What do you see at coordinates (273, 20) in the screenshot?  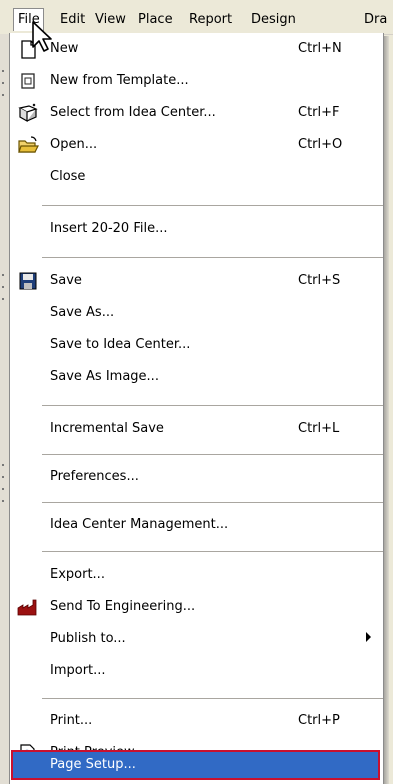 I see `menu-design: Design` at bounding box center [273, 20].